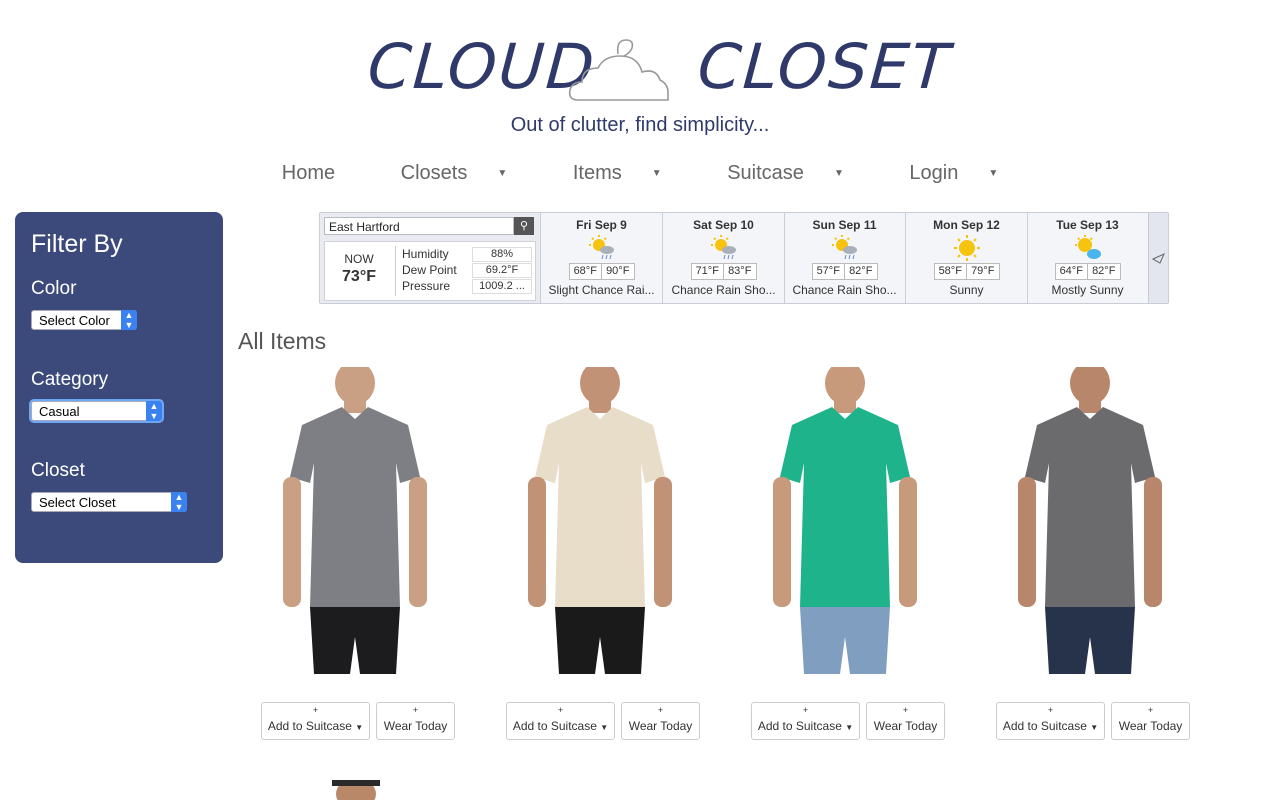  What do you see at coordinates (282, 341) in the screenshot?
I see `section-title: All Items` at bounding box center [282, 341].